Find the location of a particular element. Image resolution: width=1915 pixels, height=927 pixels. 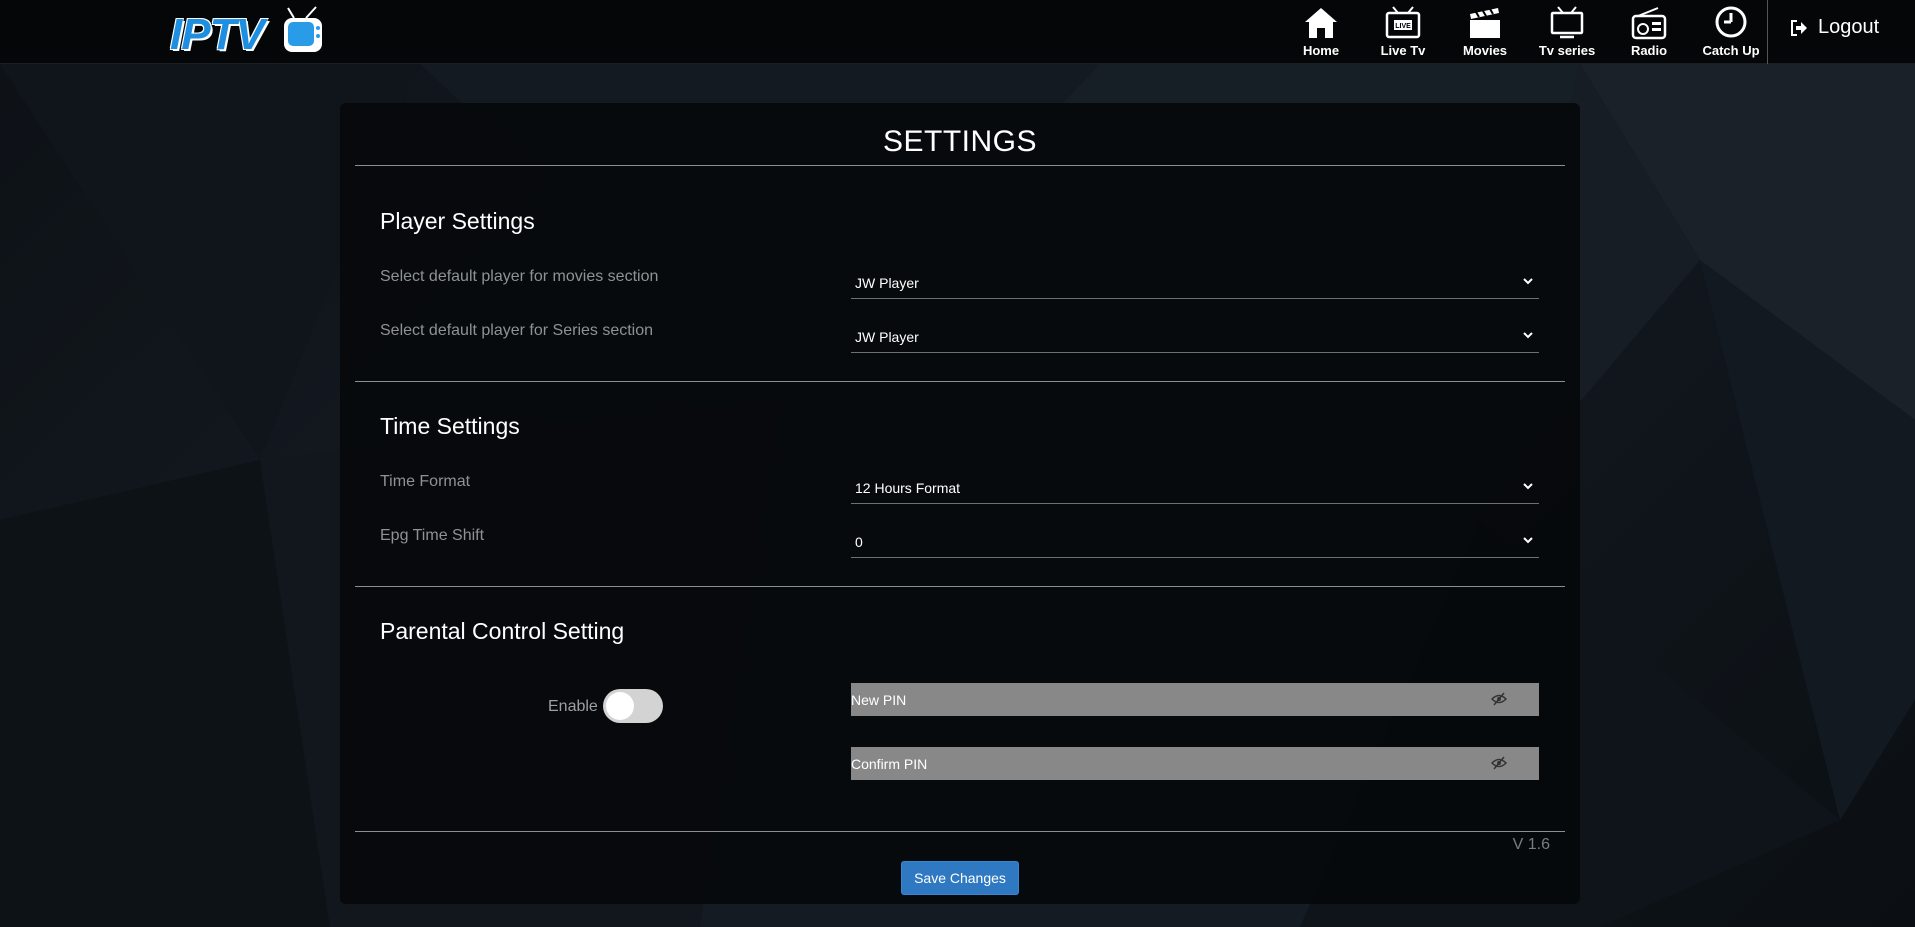

version-label: V 1.6 is located at coordinates (1531, 844).